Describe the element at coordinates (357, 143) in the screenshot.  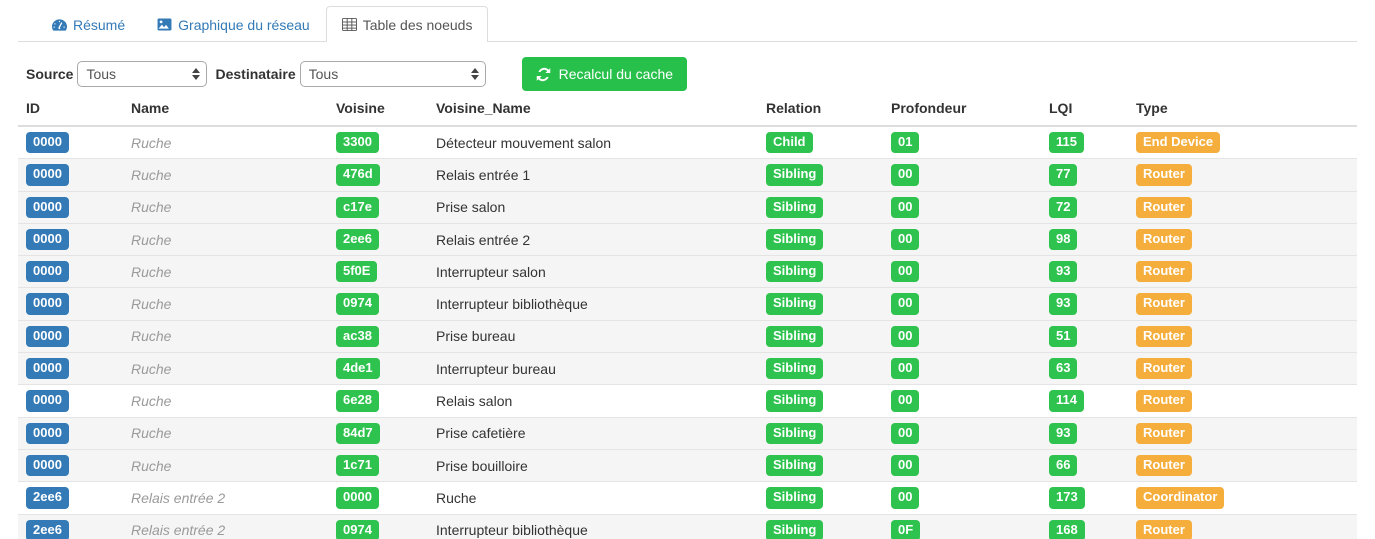
I see `voisine-badge: 3300` at that location.